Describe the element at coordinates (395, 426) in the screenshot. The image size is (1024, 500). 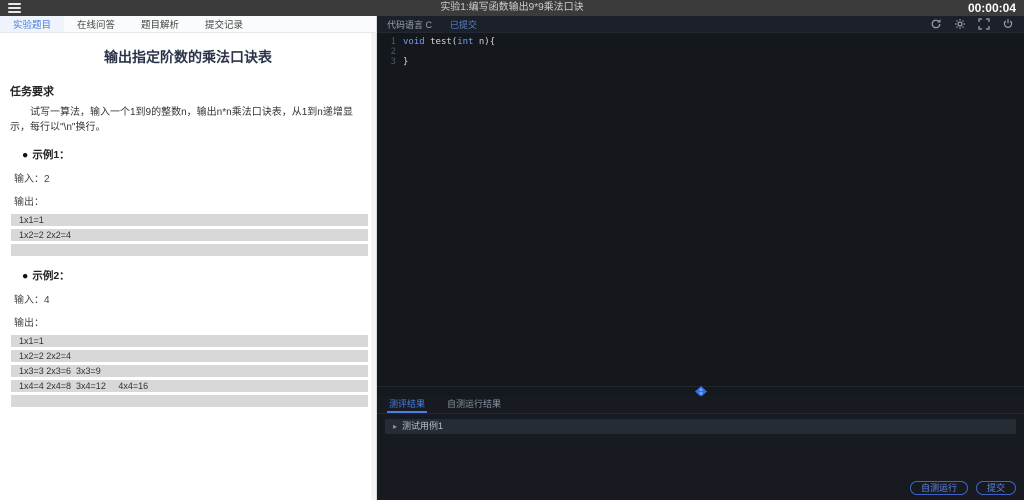
I see `expand-arrow-icon: ▸` at that location.